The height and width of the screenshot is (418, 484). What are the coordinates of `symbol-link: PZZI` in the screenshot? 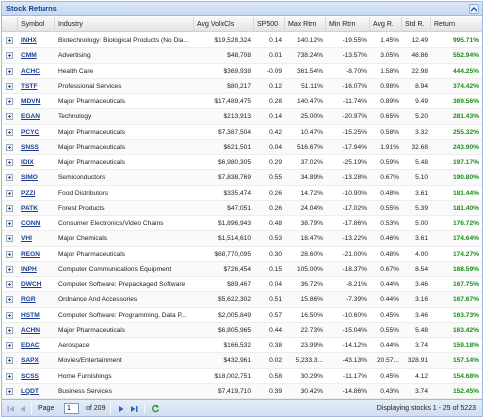 It's located at (28, 193).